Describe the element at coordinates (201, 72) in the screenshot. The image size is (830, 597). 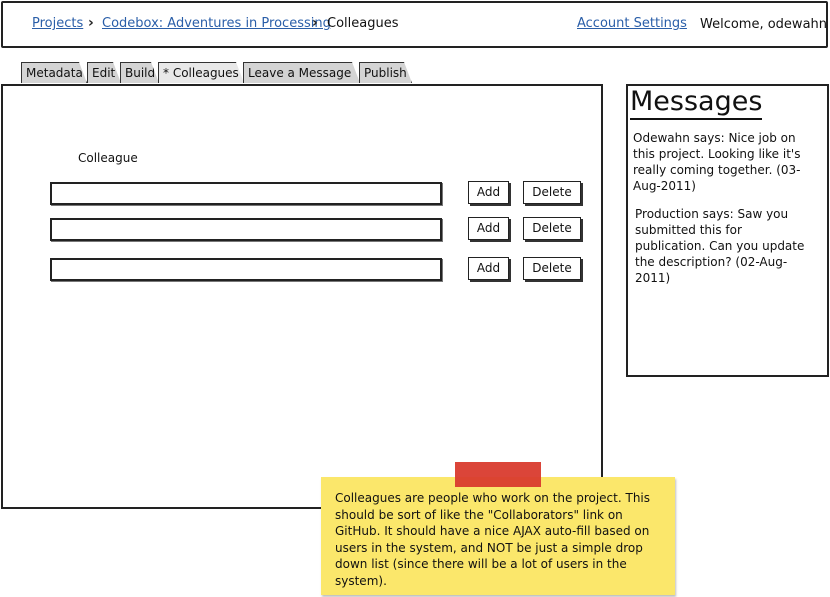
I see `tab-colleagues: * Colleagues` at that location.